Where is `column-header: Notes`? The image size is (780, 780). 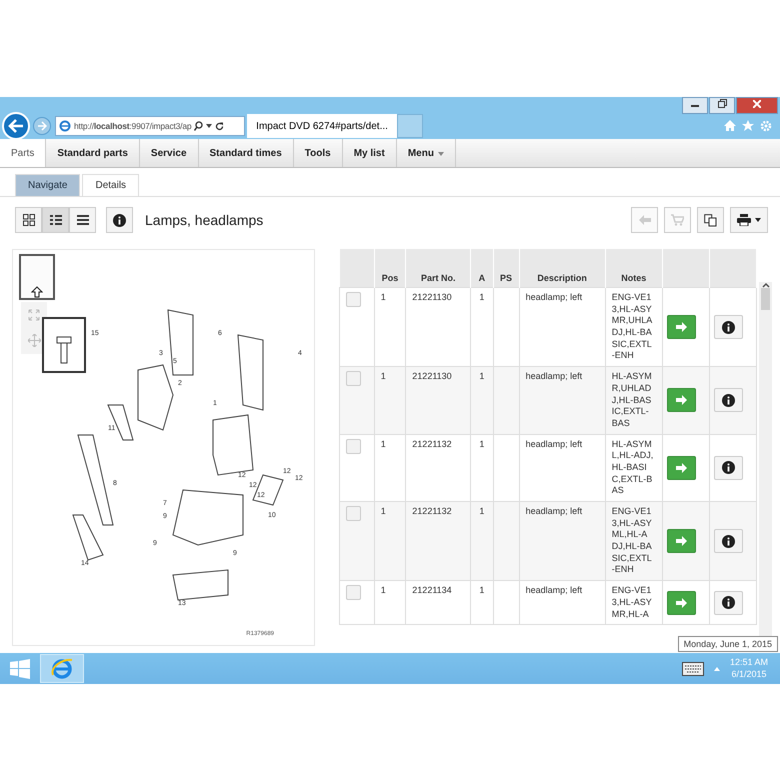
column-header: Notes is located at coordinates (633, 268).